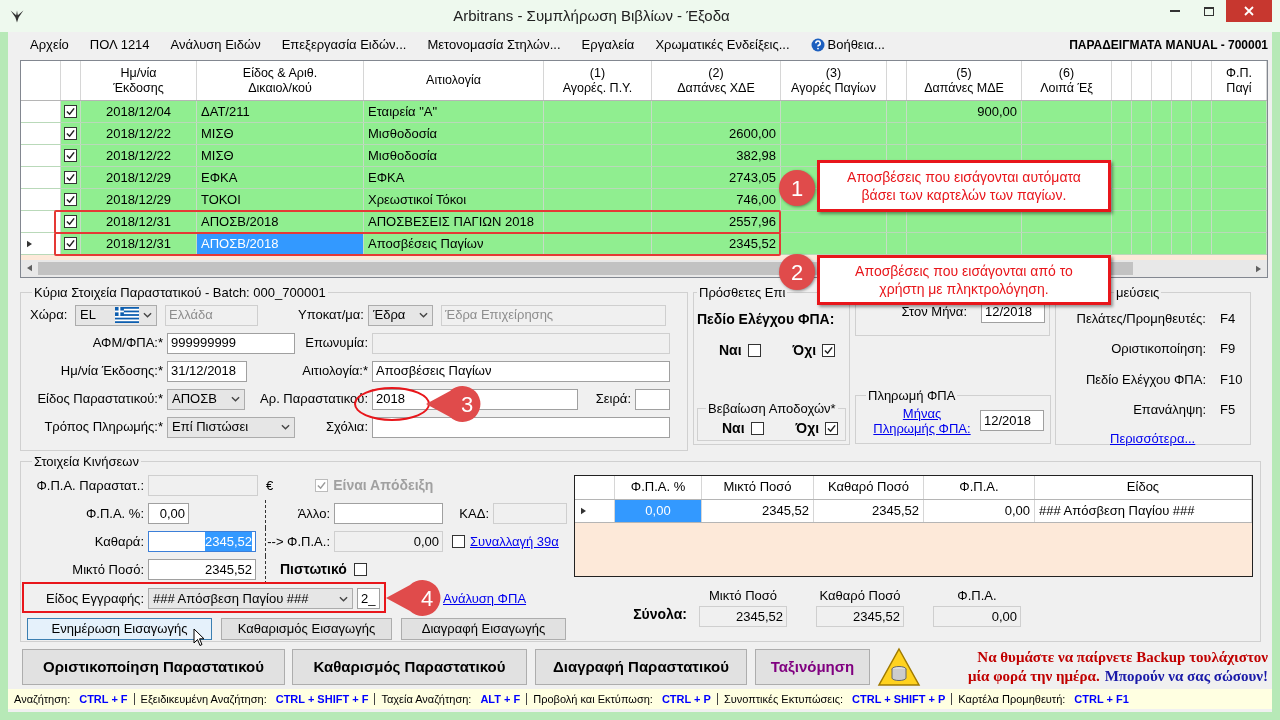 The width and height of the screenshot is (1280, 720). What do you see at coordinates (111, 371) in the screenshot?
I see `field-label: Ημ/νία Έκδοσης:*` at bounding box center [111, 371].